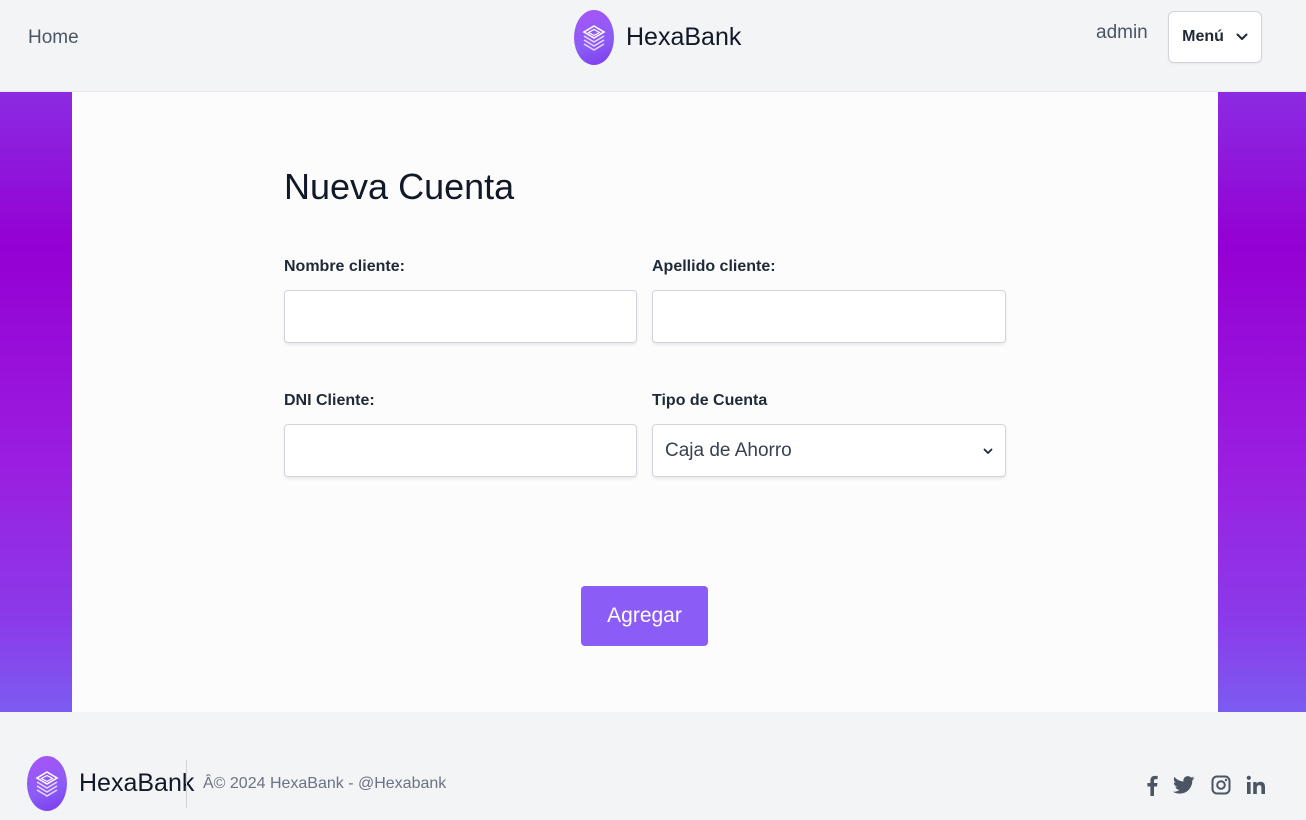  I want to click on menu-label: Menú, so click(1203, 36).